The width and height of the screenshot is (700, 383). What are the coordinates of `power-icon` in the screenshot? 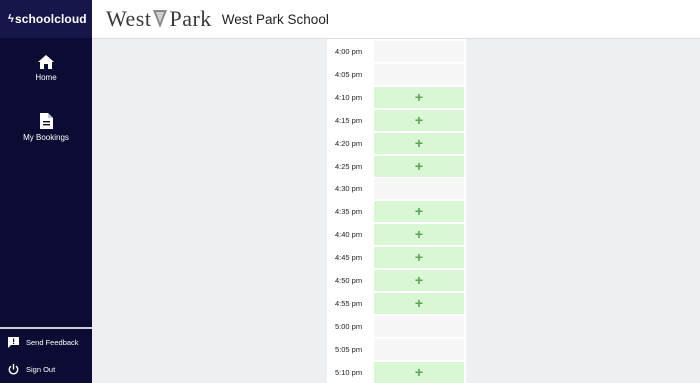 It's located at (14, 369).